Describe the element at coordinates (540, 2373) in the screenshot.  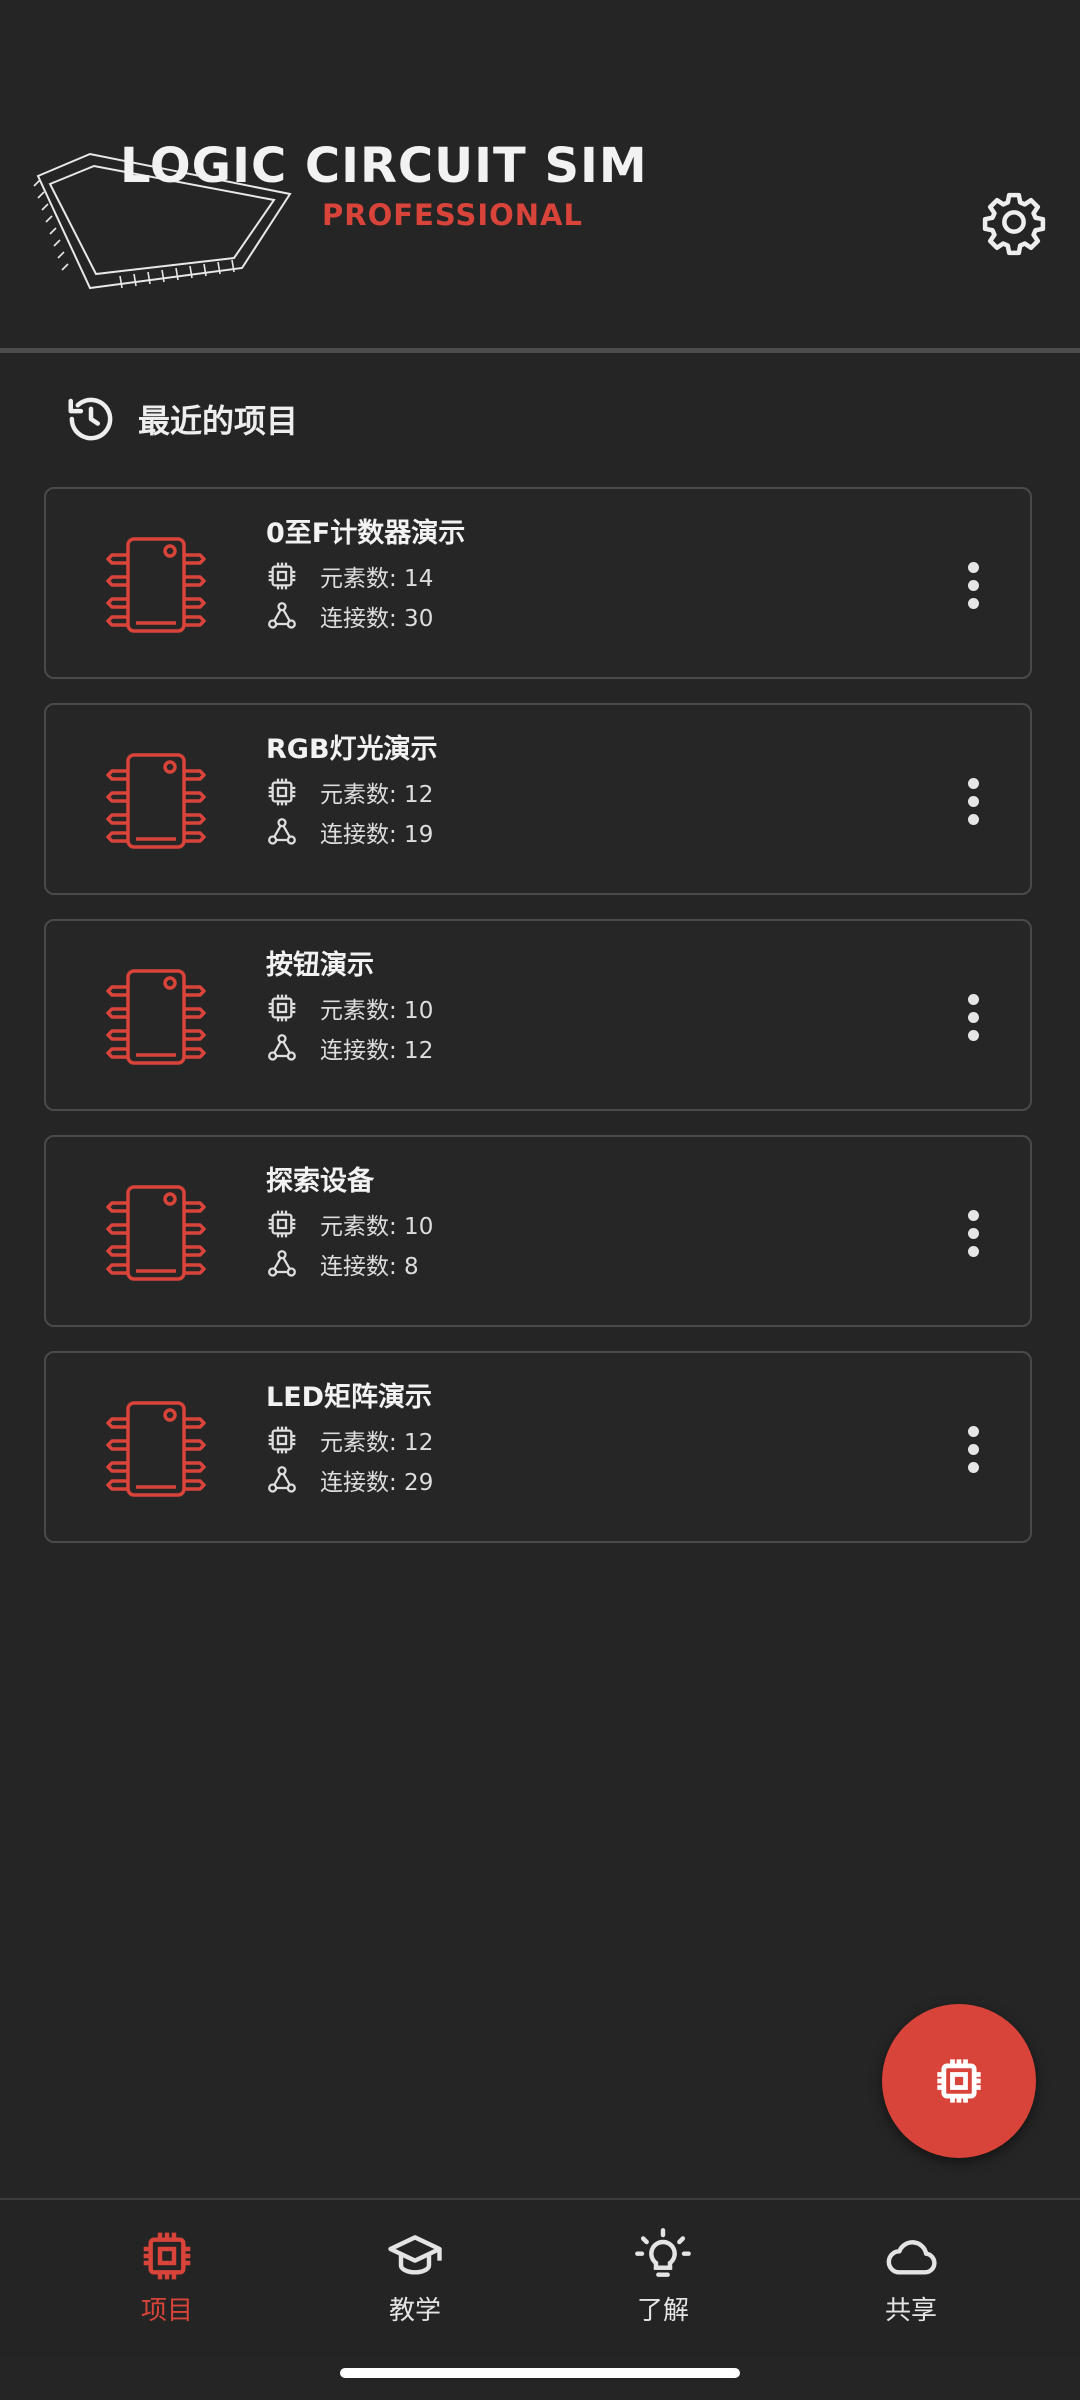
I see `home-indicator` at that location.